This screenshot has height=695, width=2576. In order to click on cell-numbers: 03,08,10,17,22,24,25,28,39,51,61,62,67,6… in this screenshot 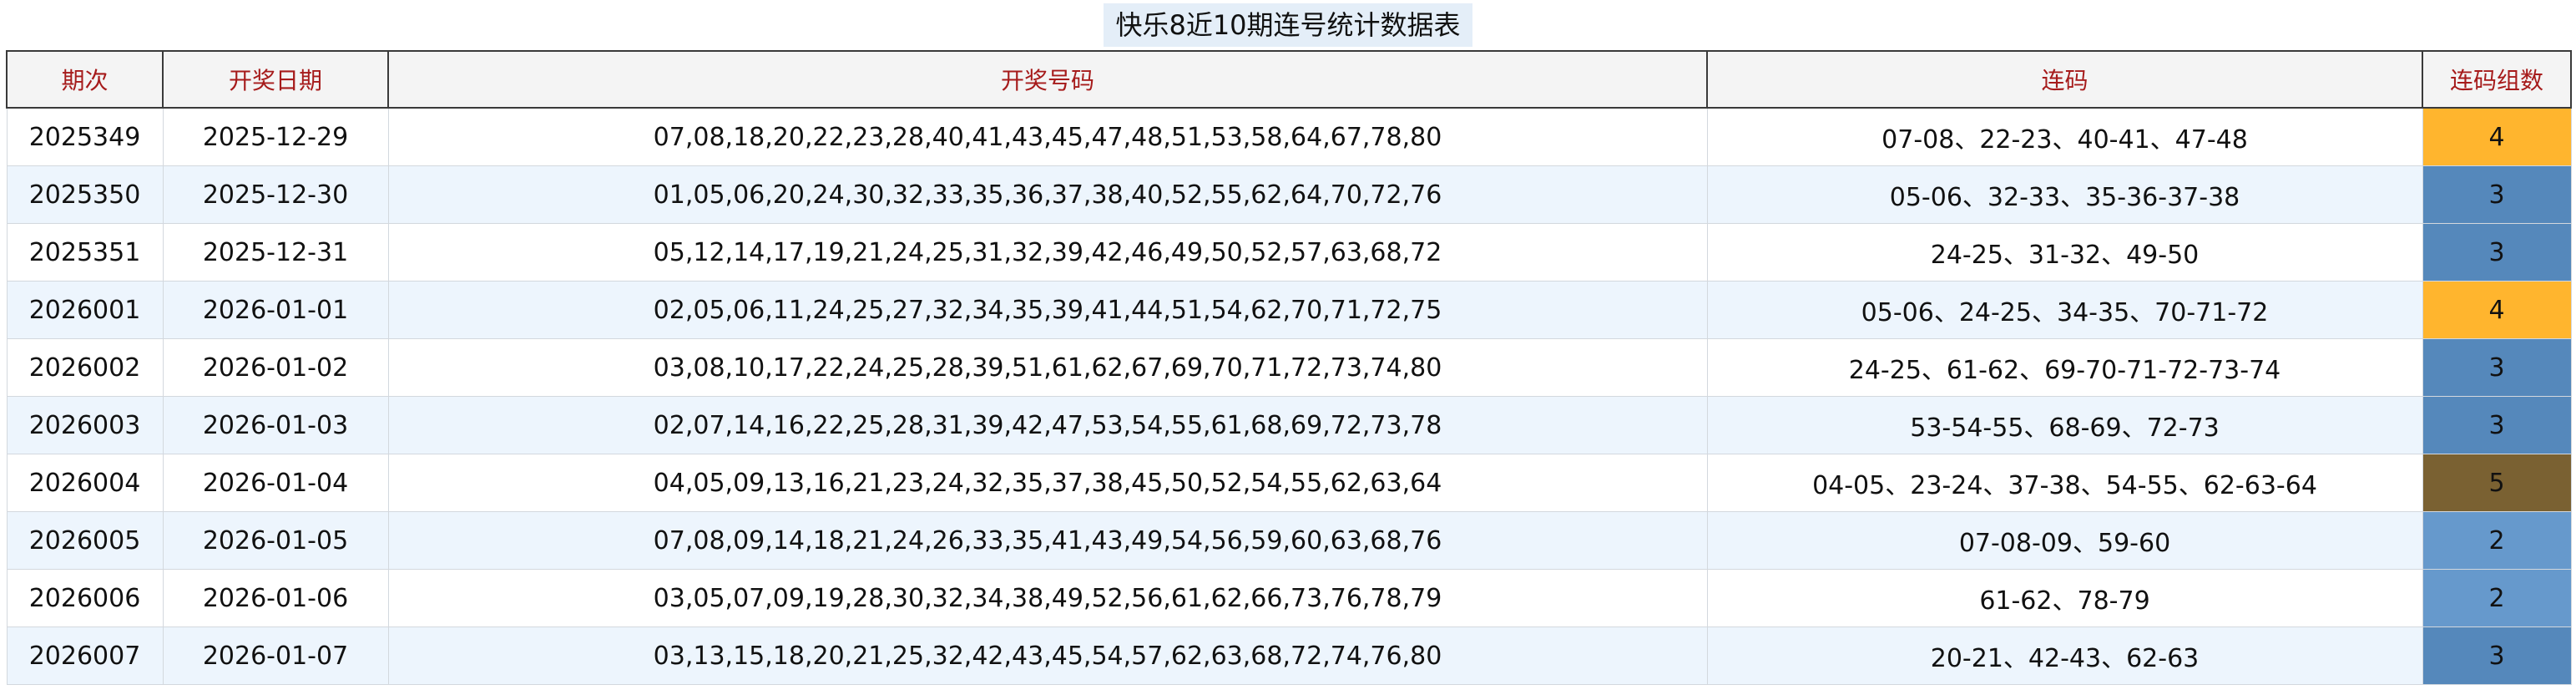, I will do `click(1047, 367)`.